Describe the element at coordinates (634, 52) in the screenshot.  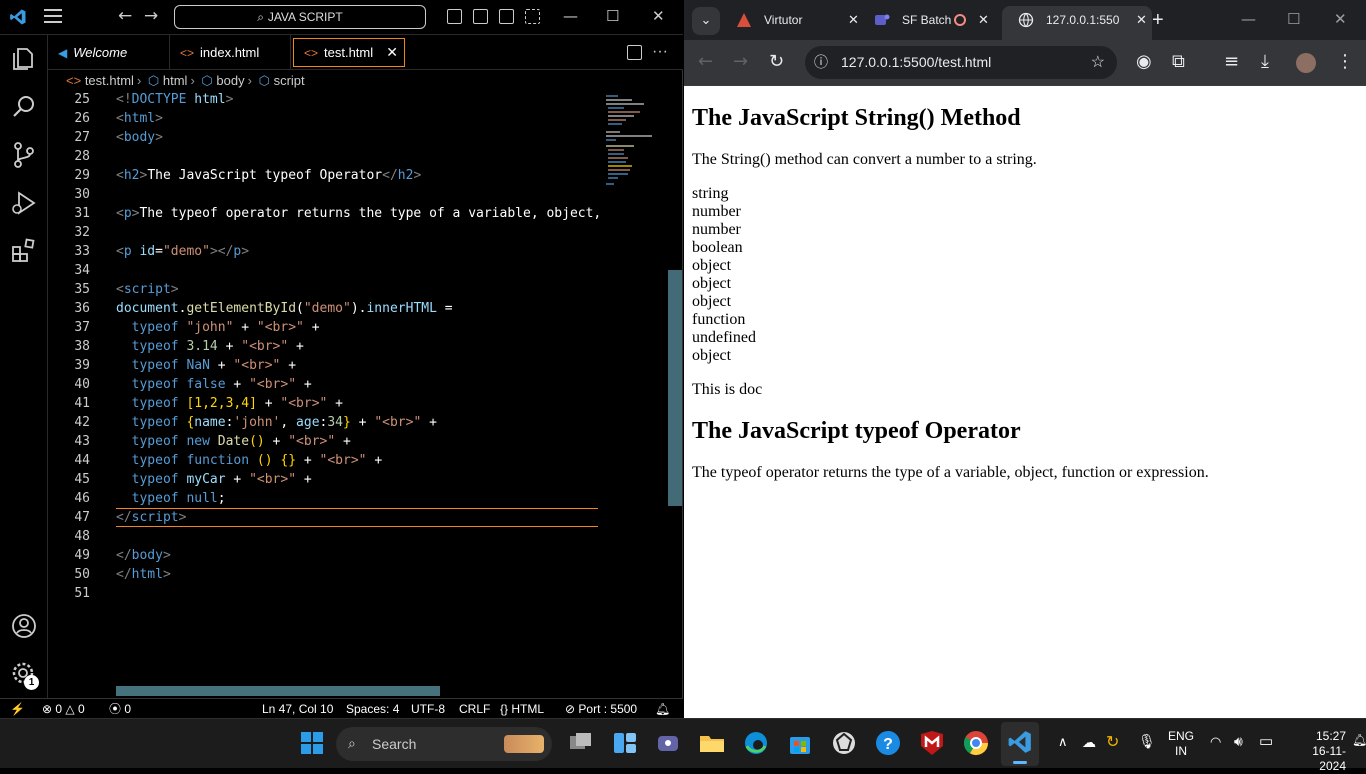
I see `split-editor-icon` at that location.